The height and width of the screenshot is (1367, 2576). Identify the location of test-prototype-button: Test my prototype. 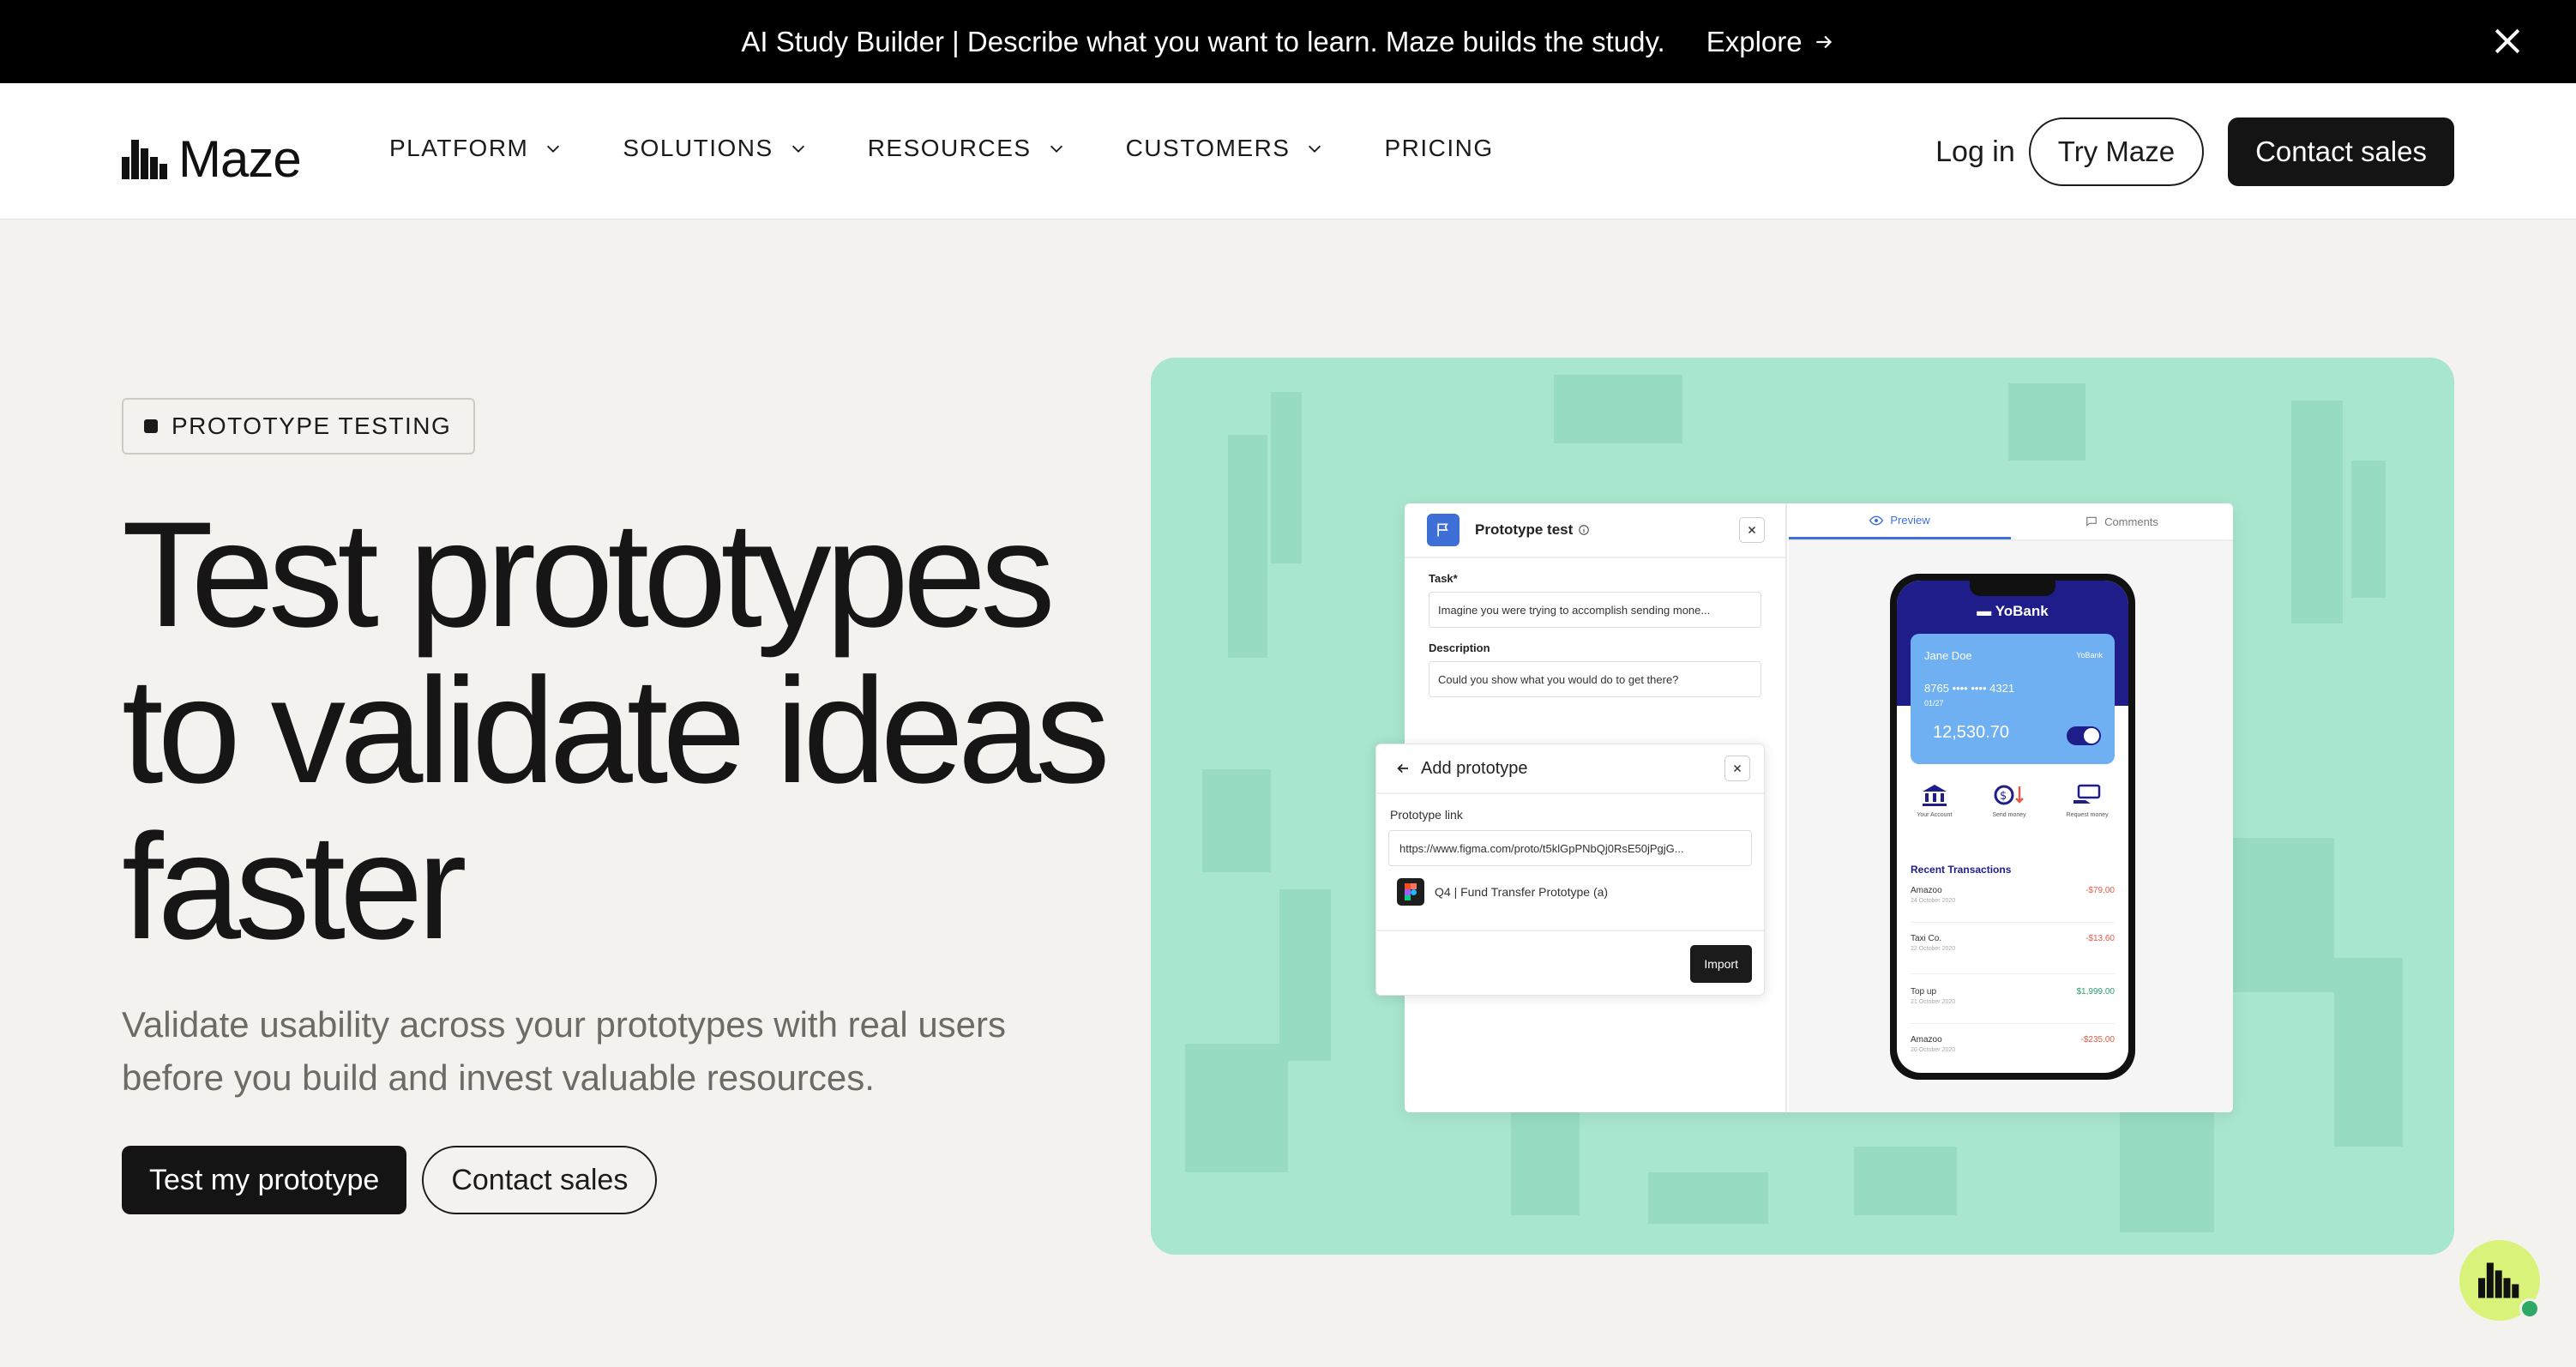
(264, 1180).